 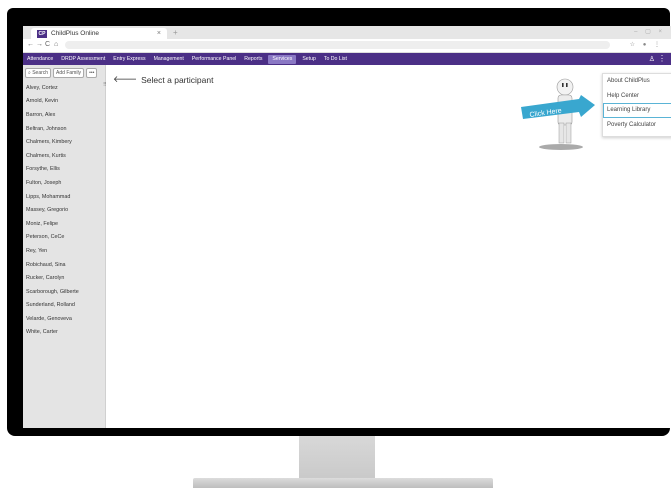 I want to click on participant-list-item: Lipps, Mohammad, so click(x=64, y=197).